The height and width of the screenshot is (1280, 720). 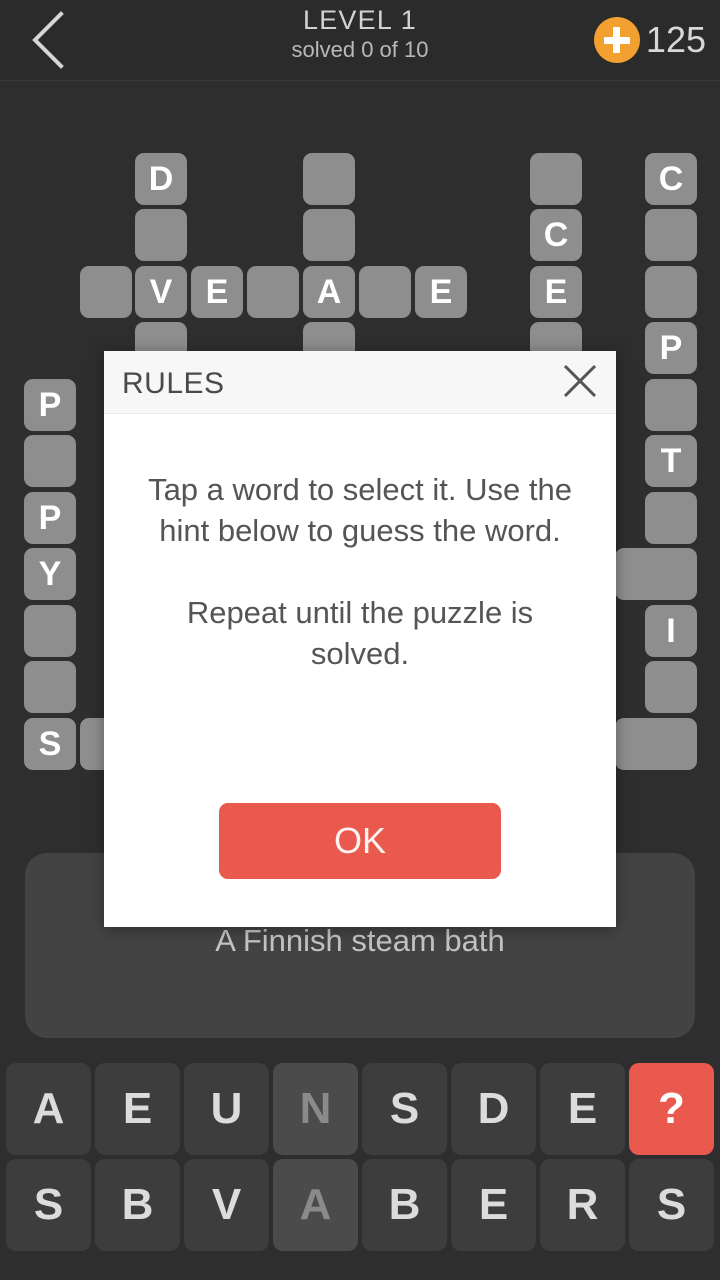 What do you see at coordinates (360, 20) in the screenshot?
I see `page-title: LEVEL 1` at bounding box center [360, 20].